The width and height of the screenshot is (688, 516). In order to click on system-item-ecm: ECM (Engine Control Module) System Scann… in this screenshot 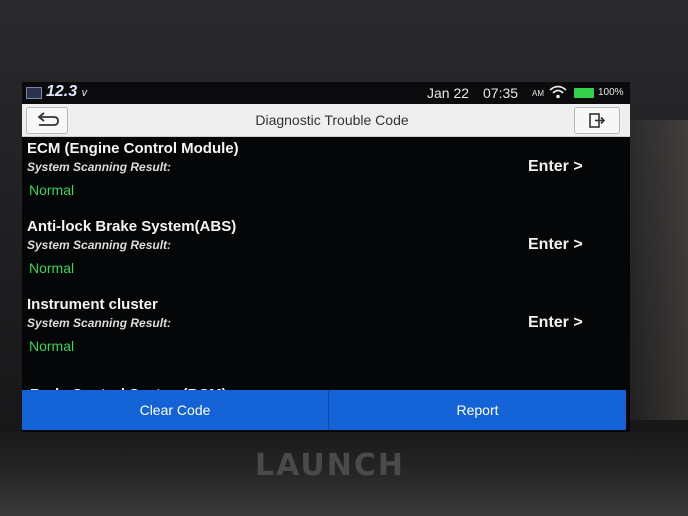, I will do `click(326, 174)`.